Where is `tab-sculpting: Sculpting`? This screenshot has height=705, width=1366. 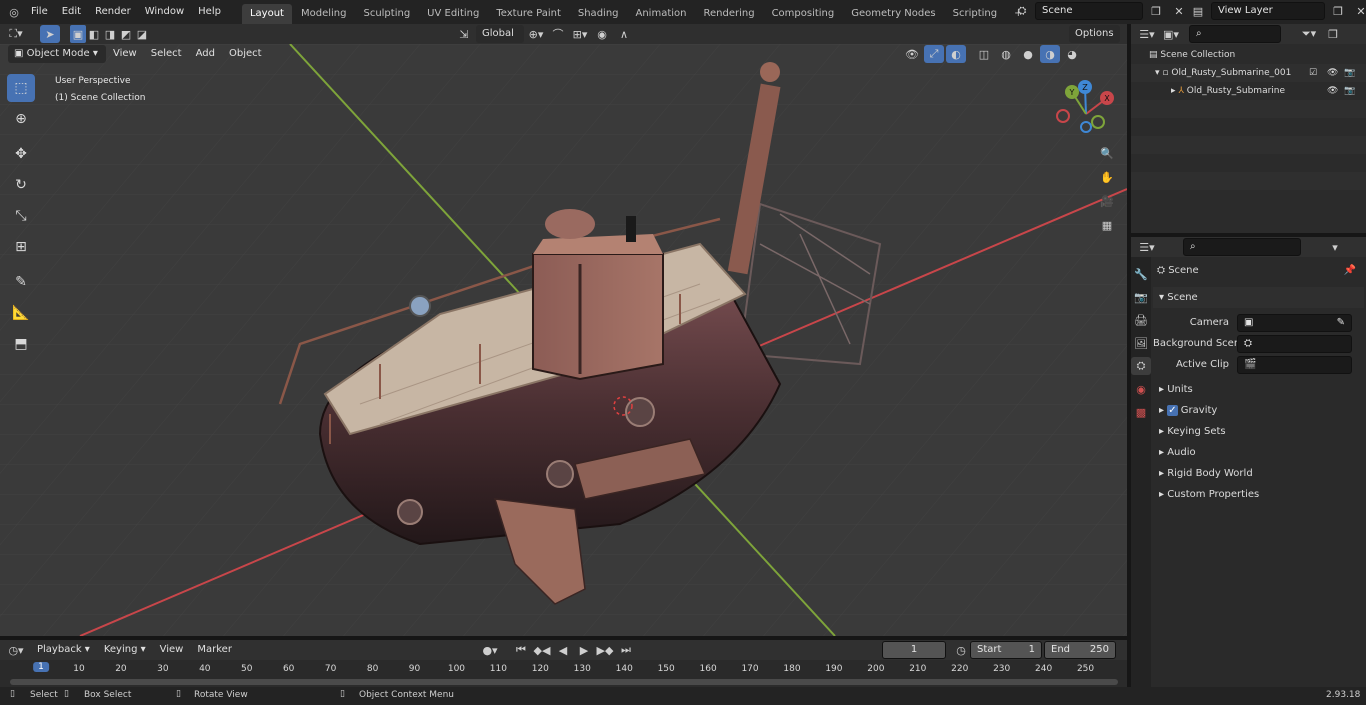
tab-sculpting: Sculpting is located at coordinates (386, 14).